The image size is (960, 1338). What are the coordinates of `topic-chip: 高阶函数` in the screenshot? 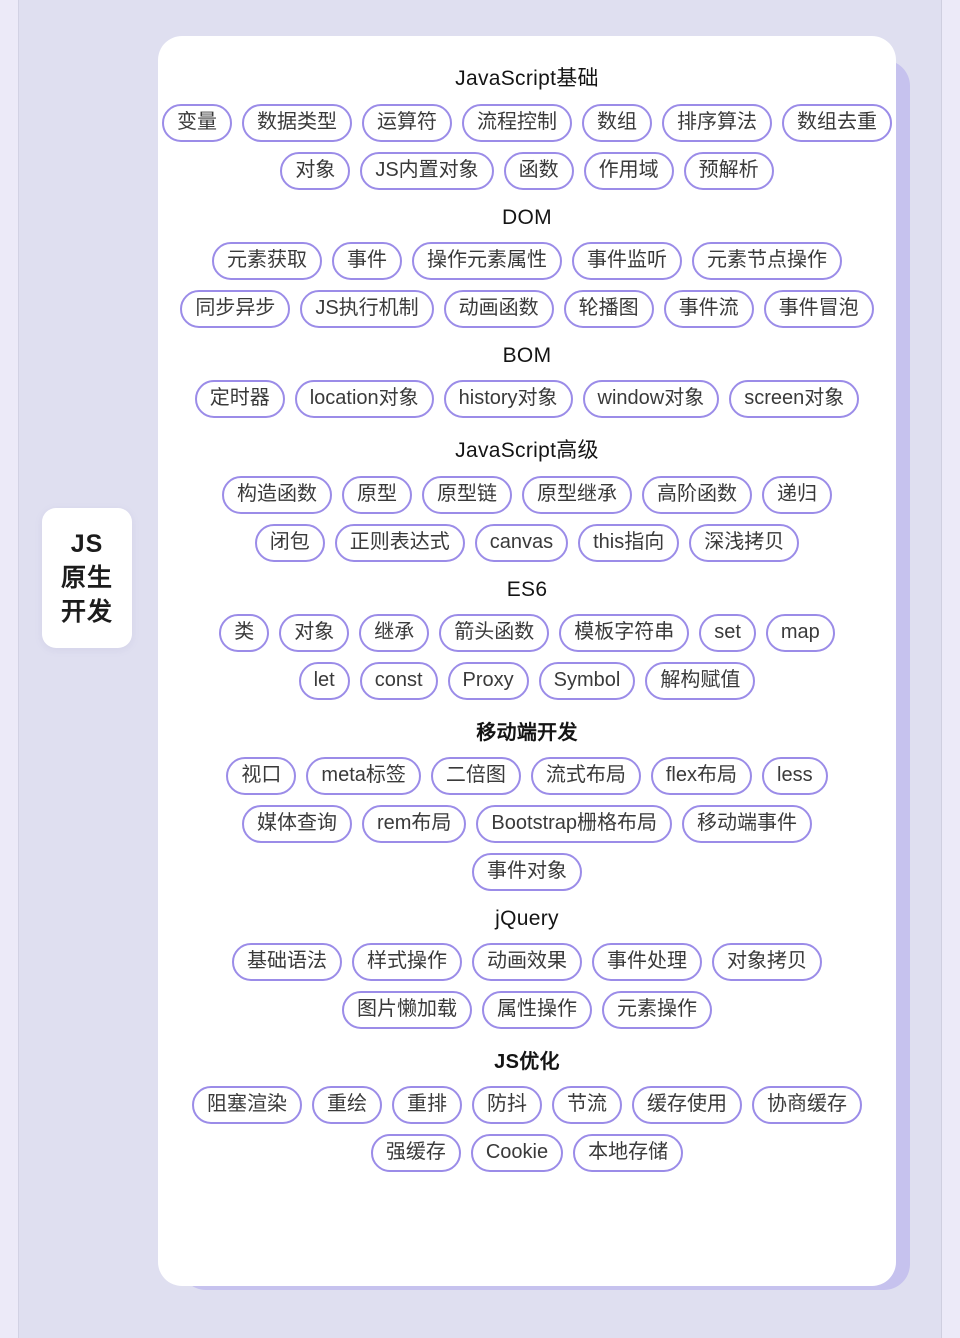 It's located at (697, 495).